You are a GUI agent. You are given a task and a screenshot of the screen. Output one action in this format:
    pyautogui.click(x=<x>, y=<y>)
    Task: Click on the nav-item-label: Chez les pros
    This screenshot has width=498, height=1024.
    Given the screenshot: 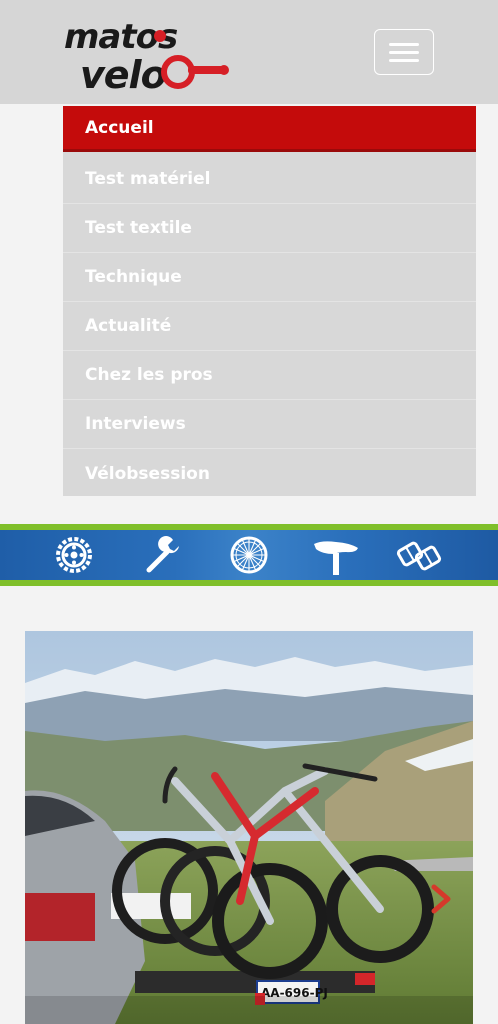 What is the action you would take?
    pyautogui.click(x=149, y=375)
    